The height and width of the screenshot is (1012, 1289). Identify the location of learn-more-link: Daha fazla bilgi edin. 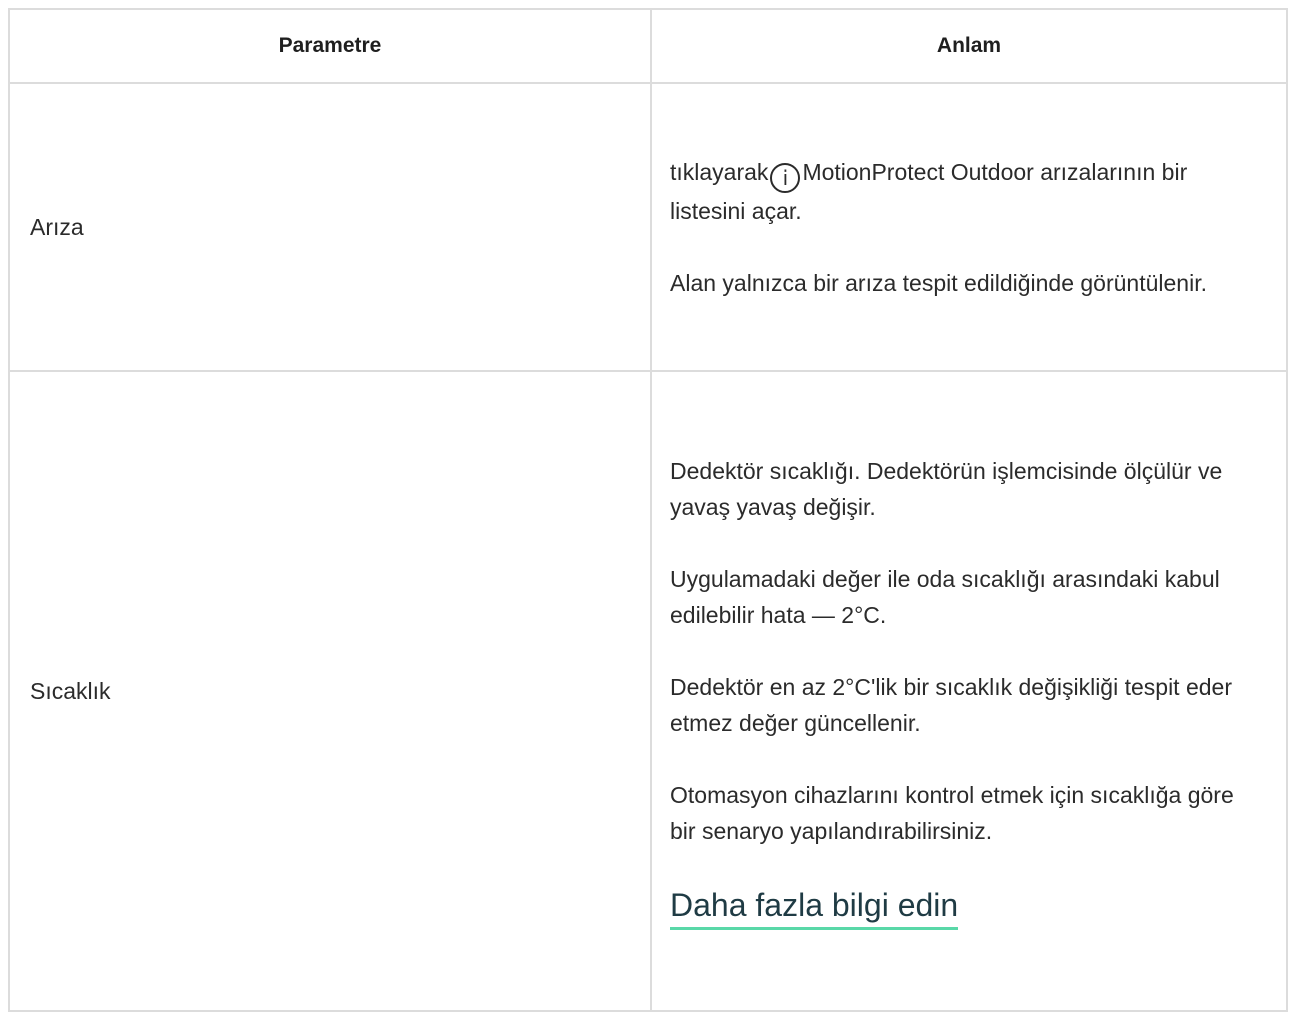
(814, 907).